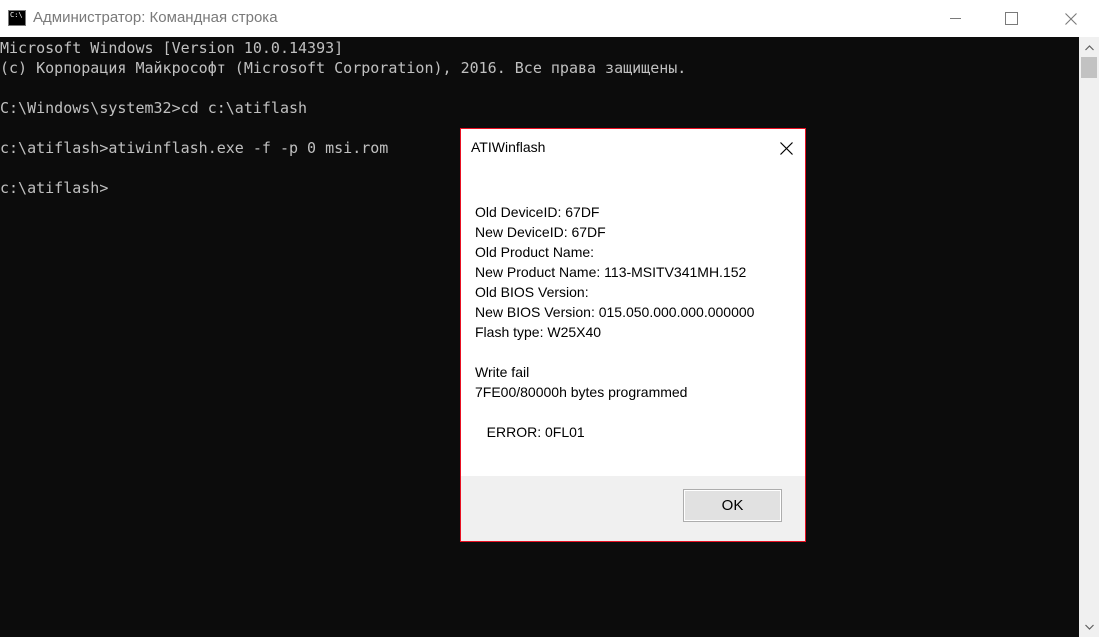 This screenshot has width=1099, height=637. What do you see at coordinates (537, 212) in the screenshot?
I see `dialog-text-line: Old DeviceID: 67DF` at bounding box center [537, 212].